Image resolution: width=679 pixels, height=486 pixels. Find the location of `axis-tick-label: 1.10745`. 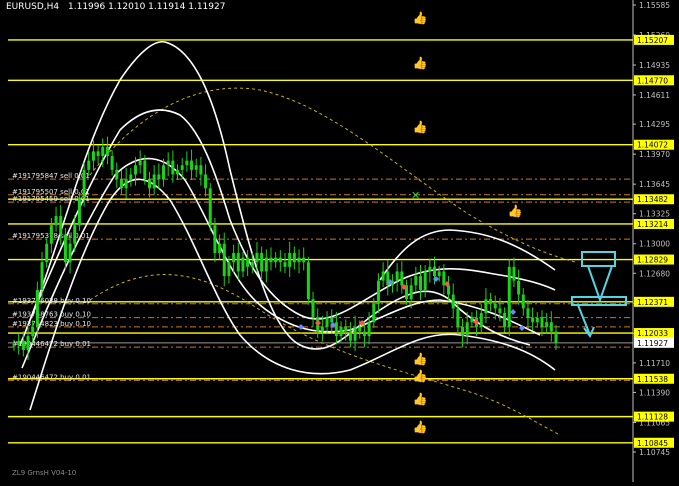

axis-tick-label: 1.10745 is located at coordinates (654, 452).